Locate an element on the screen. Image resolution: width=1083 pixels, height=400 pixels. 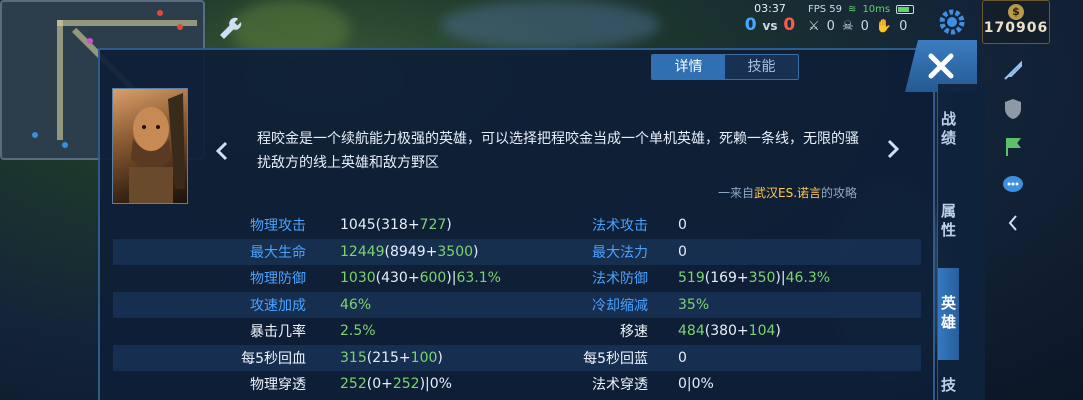
tab-attributes: 属性 is located at coordinates (948, 222).